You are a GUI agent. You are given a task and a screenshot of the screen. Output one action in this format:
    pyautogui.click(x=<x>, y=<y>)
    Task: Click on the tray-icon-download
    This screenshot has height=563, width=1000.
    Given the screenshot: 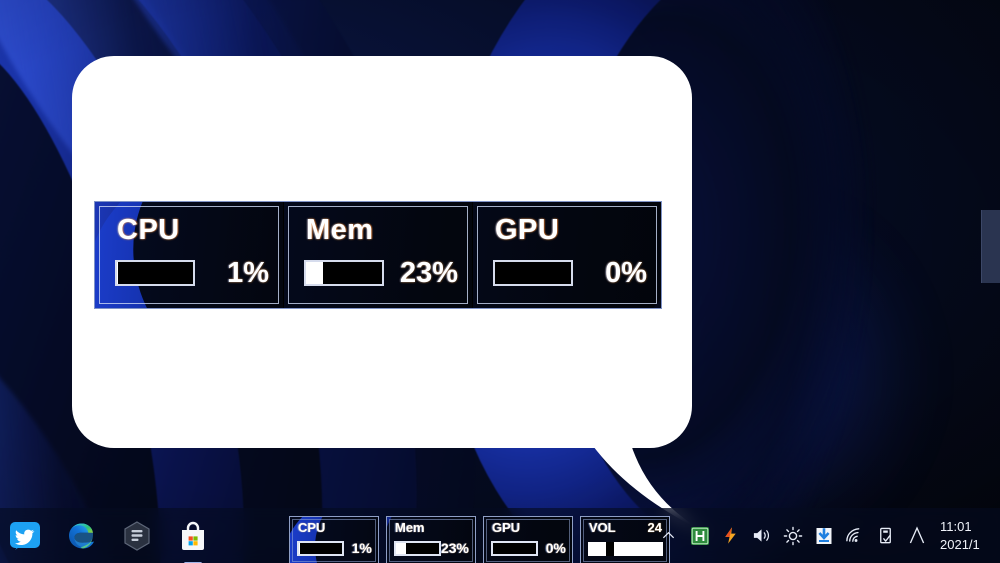 What is the action you would take?
    pyautogui.click(x=823, y=535)
    